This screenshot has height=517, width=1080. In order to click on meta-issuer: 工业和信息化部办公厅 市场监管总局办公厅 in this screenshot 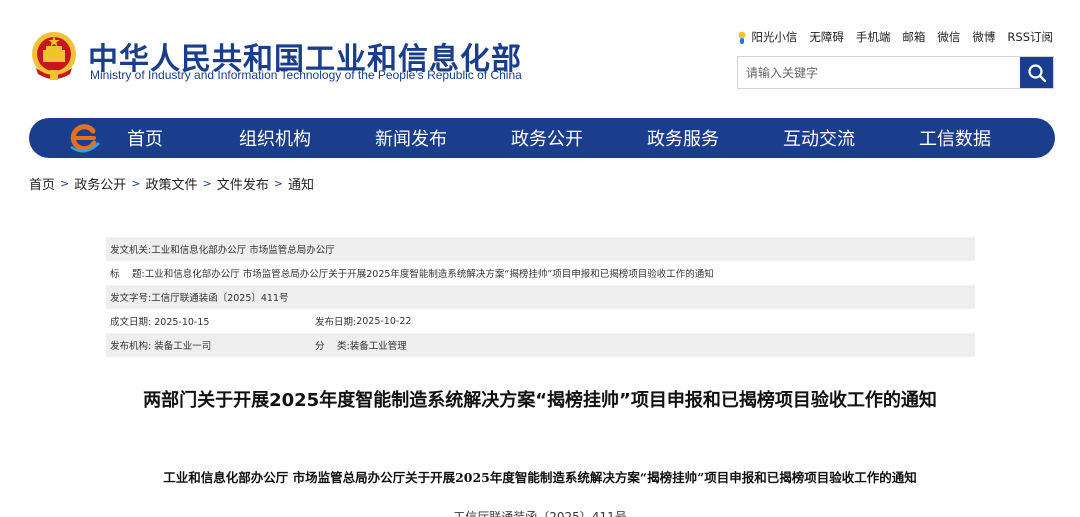, I will do `click(243, 250)`.